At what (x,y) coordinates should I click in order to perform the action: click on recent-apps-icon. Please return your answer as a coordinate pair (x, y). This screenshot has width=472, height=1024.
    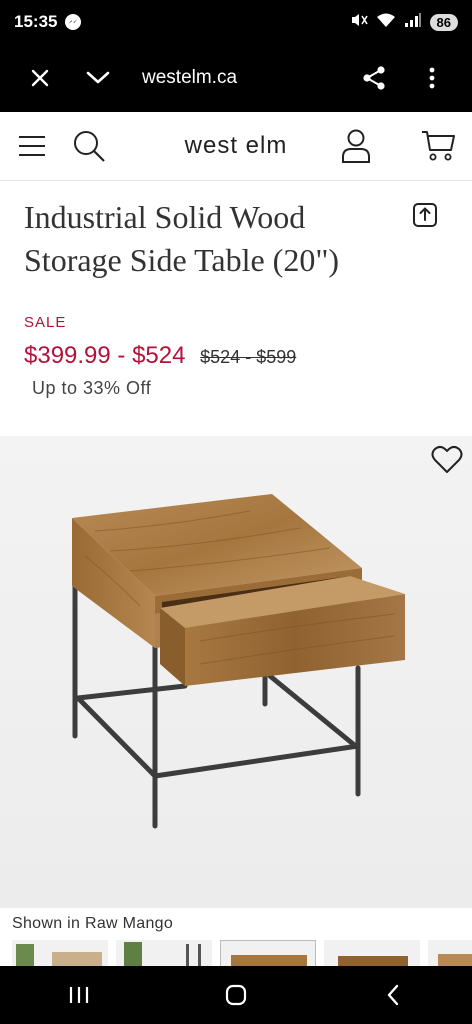
    Looking at the image, I should click on (79, 995).